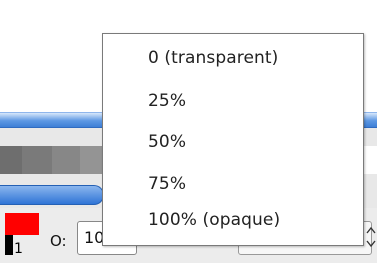  Describe the element at coordinates (167, 142) in the screenshot. I see `menu-item-50: 50%` at that location.